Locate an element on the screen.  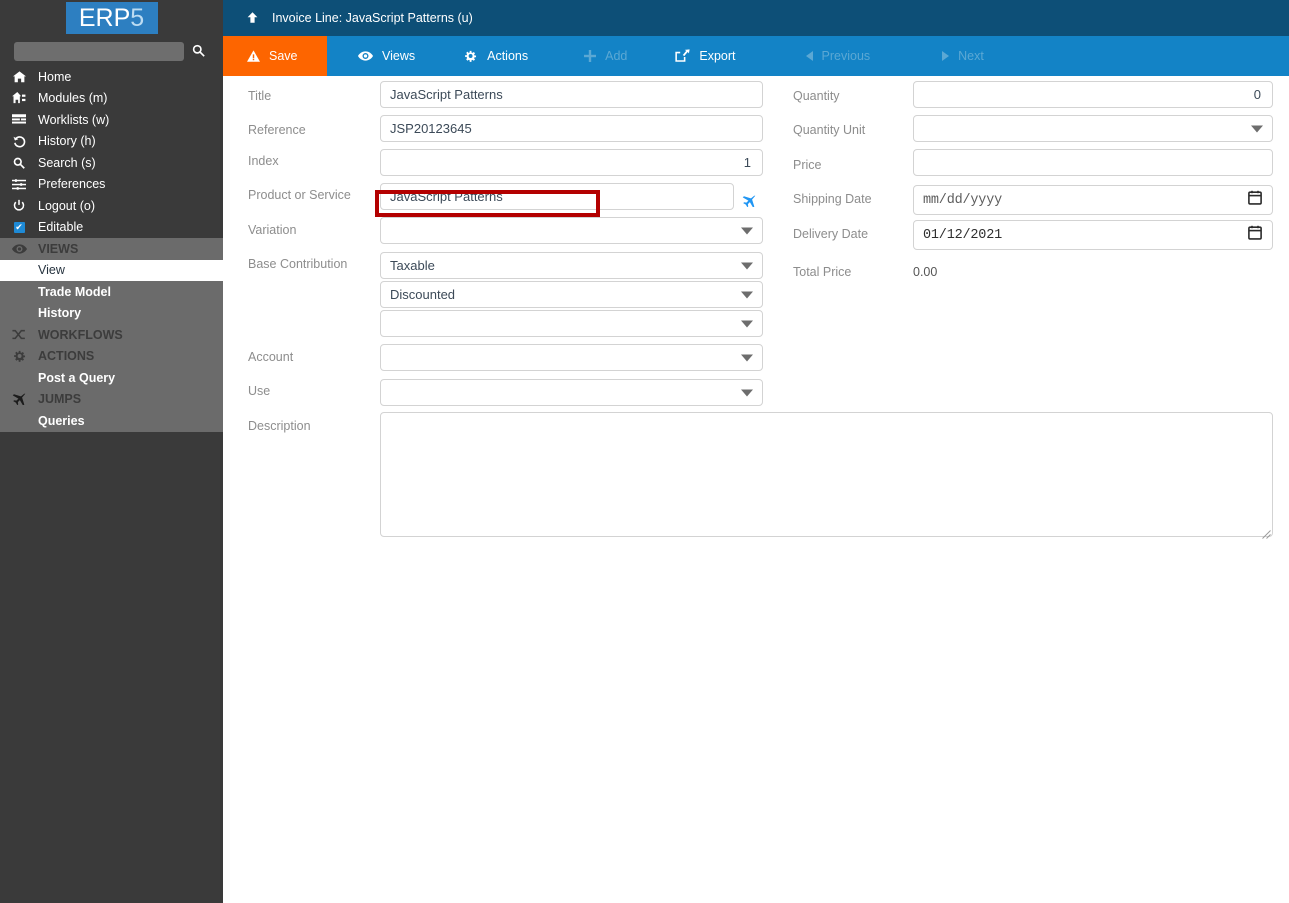
shipping-date-value: mm/dd/yyyy is located at coordinates (963, 200).